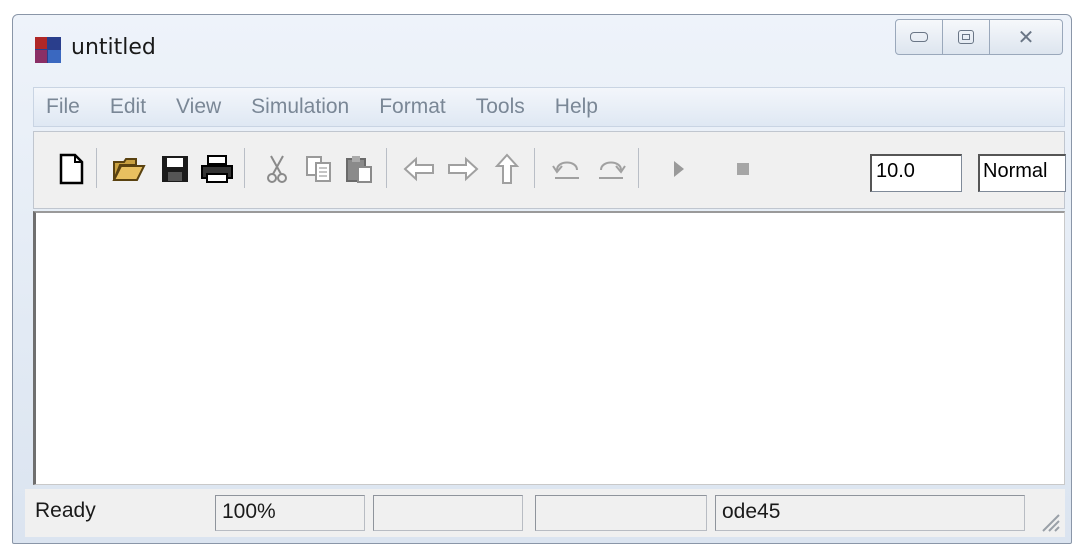 Image resolution: width=1077 pixels, height=550 pixels. I want to click on minimize-button, so click(919, 37).